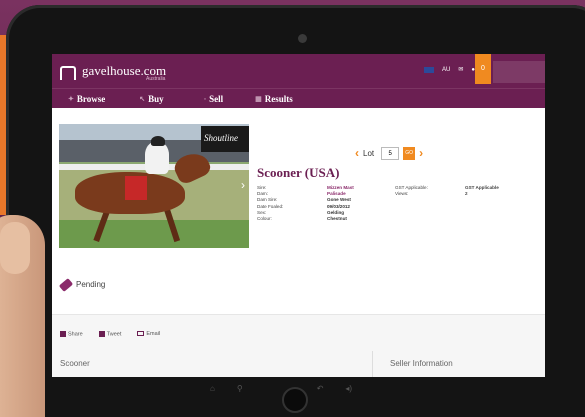 The height and width of the screenshot is (417, 585). I want to click on email-label: Email, so click(153, 334).